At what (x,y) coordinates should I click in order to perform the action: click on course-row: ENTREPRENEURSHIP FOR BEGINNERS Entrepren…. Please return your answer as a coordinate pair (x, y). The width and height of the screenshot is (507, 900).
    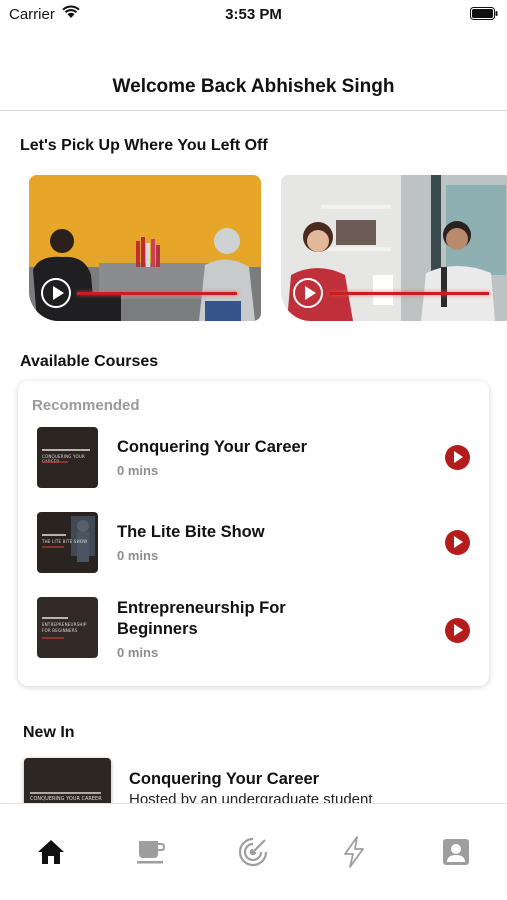
    Looking at the image, I should click on (253, 629).